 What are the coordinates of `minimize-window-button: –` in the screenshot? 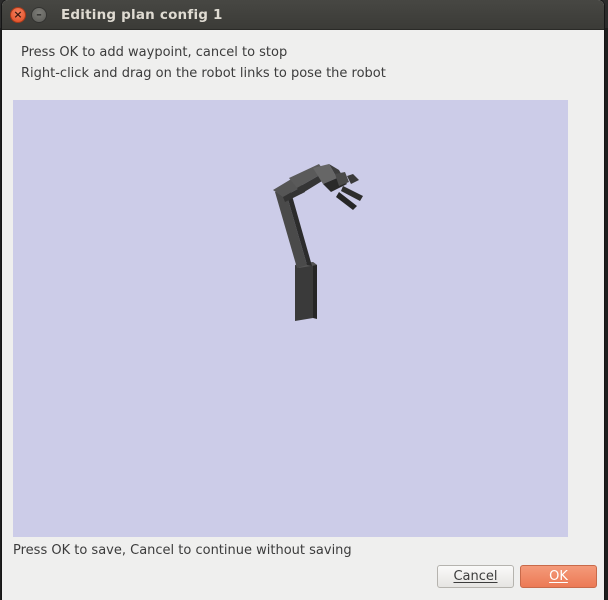 It's located at (39, 14).